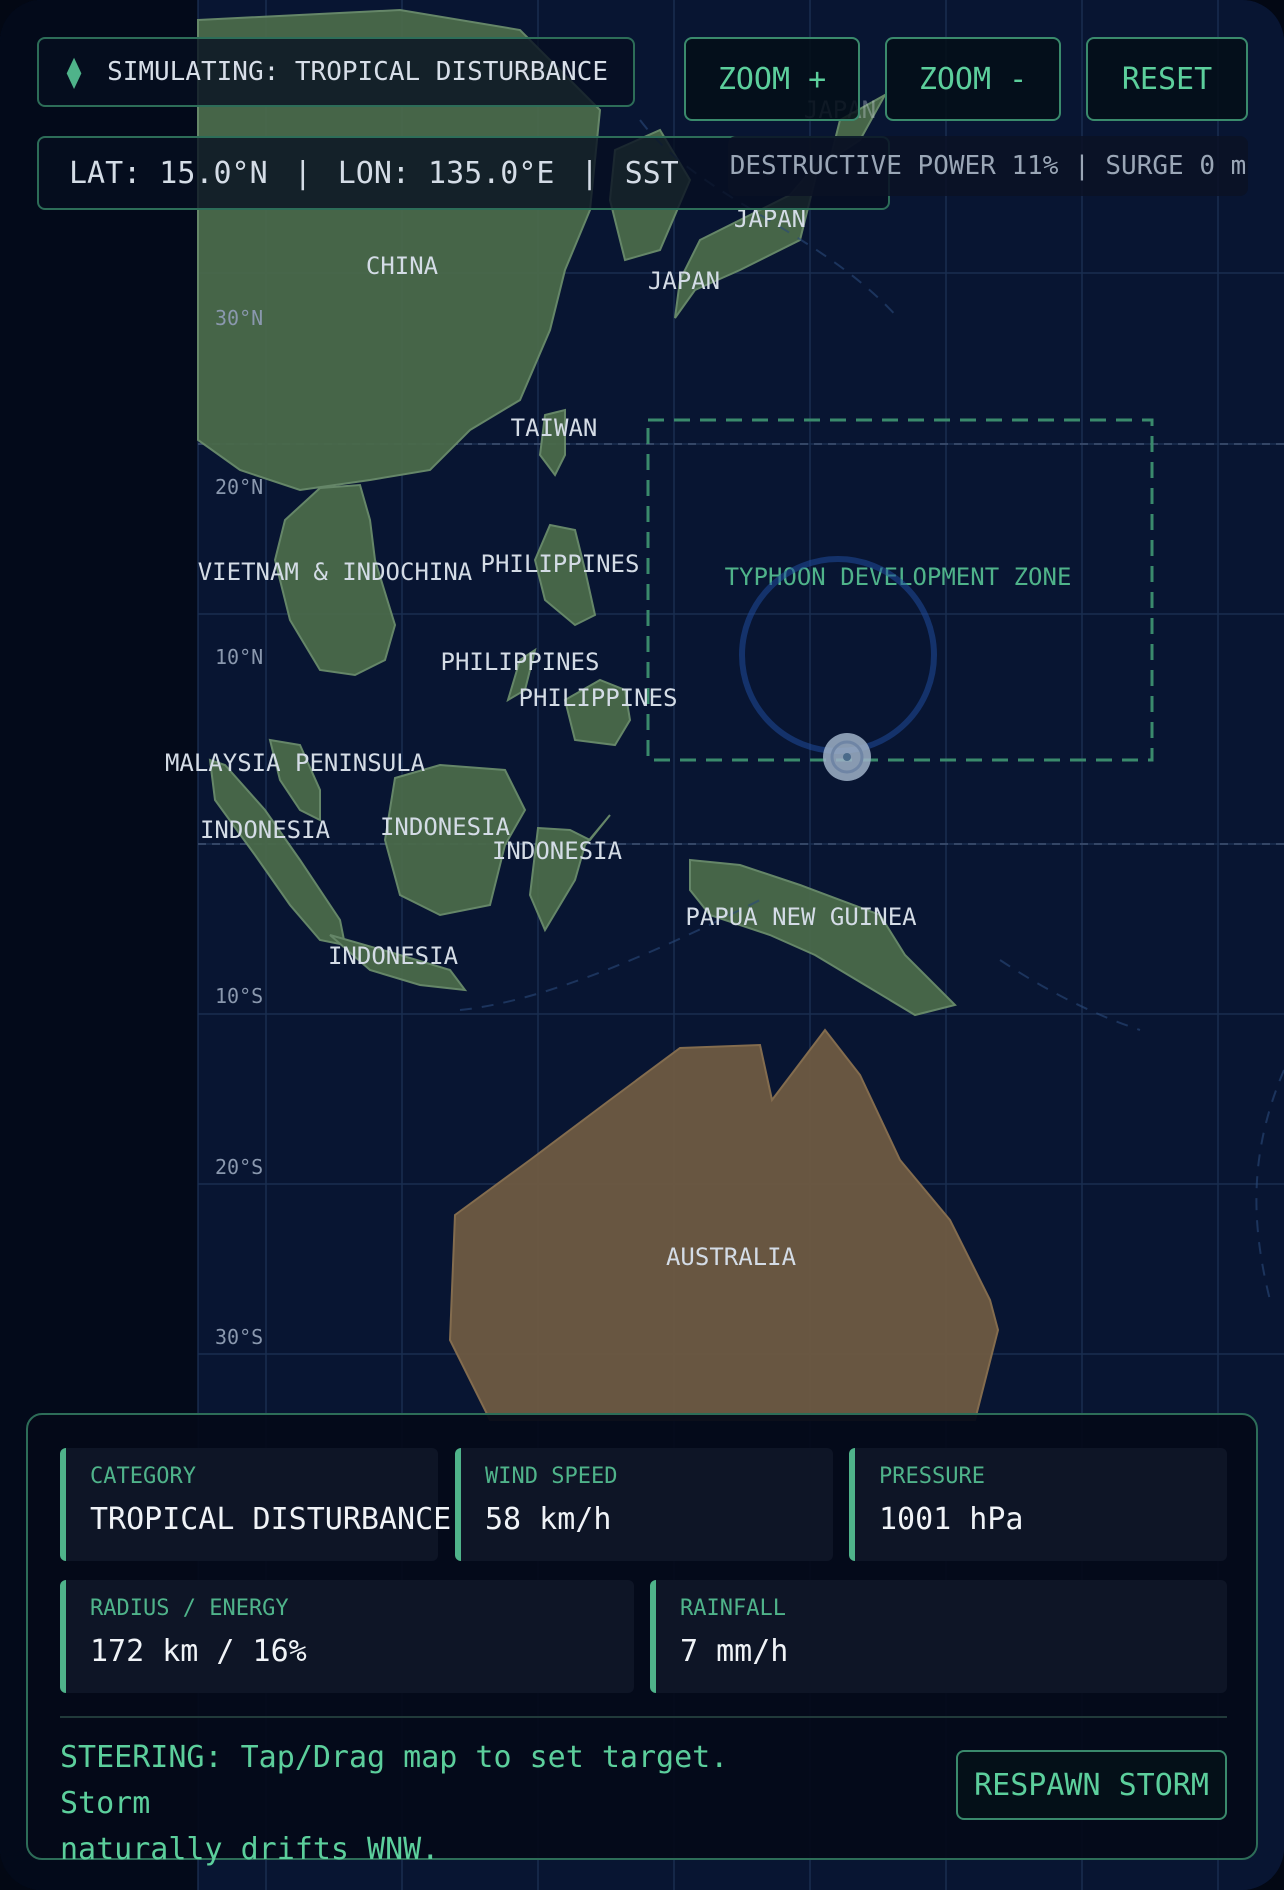 Image resolution: width=1284 pixels, height=1890 pixels. Describe the element at coordinates (393, 956) in the screenshot. I see `region-label-indonesia-4: INDONESIA` at that location.